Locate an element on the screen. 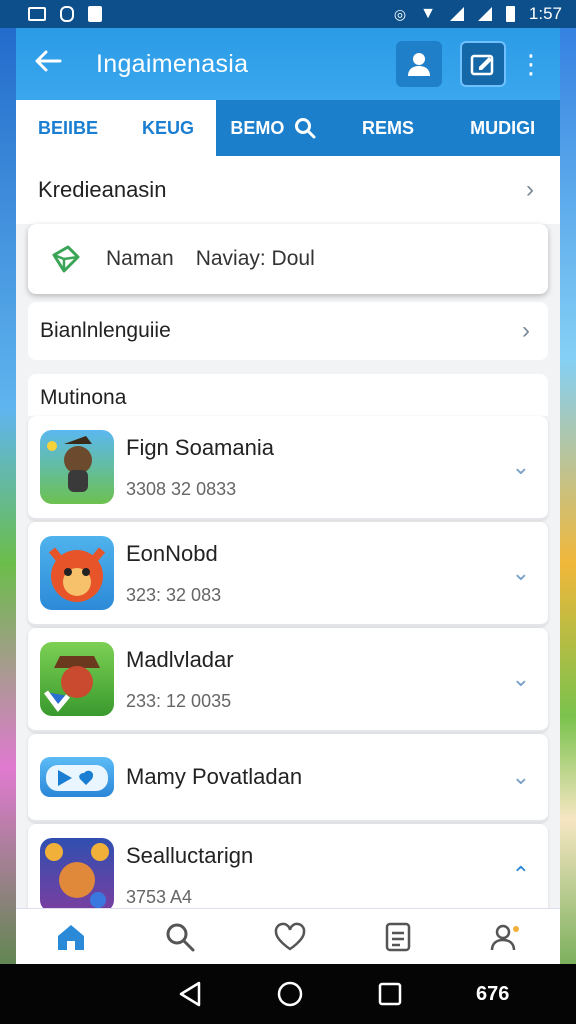 The width and height of the screenshot is (576, 1024). item-subtitle: 3753 A4 is located at coordinates (159, 896).